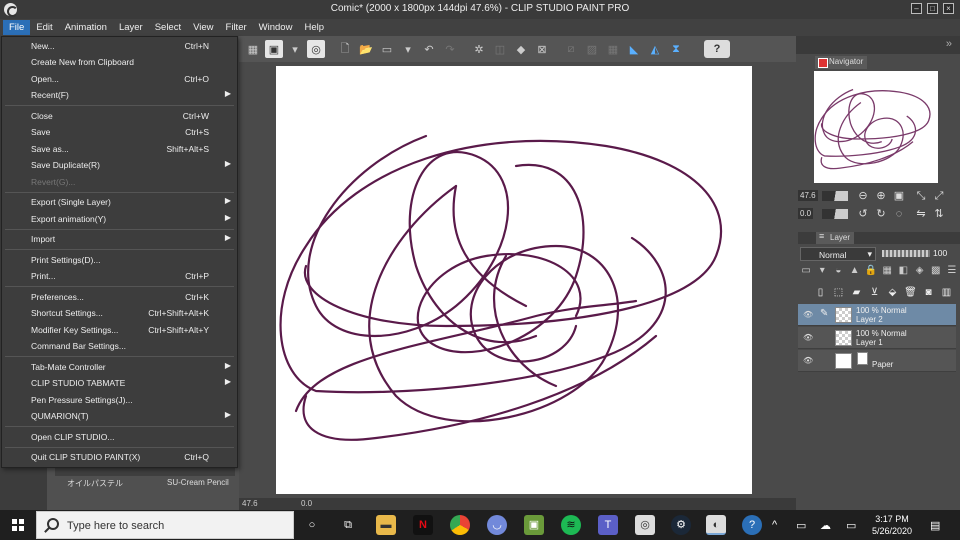  What do you see at coordinates (948, 8) in the screenshot?
I see `close-icon: ×` at bounding box center [948, 8].